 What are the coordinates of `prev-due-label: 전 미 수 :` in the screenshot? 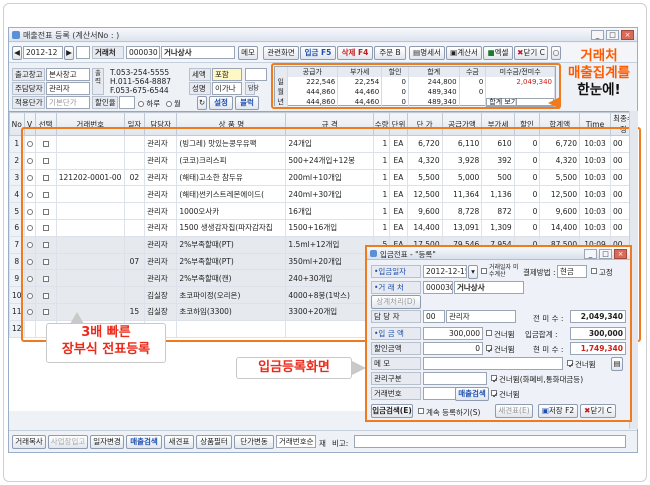 It's located at (548, 318).